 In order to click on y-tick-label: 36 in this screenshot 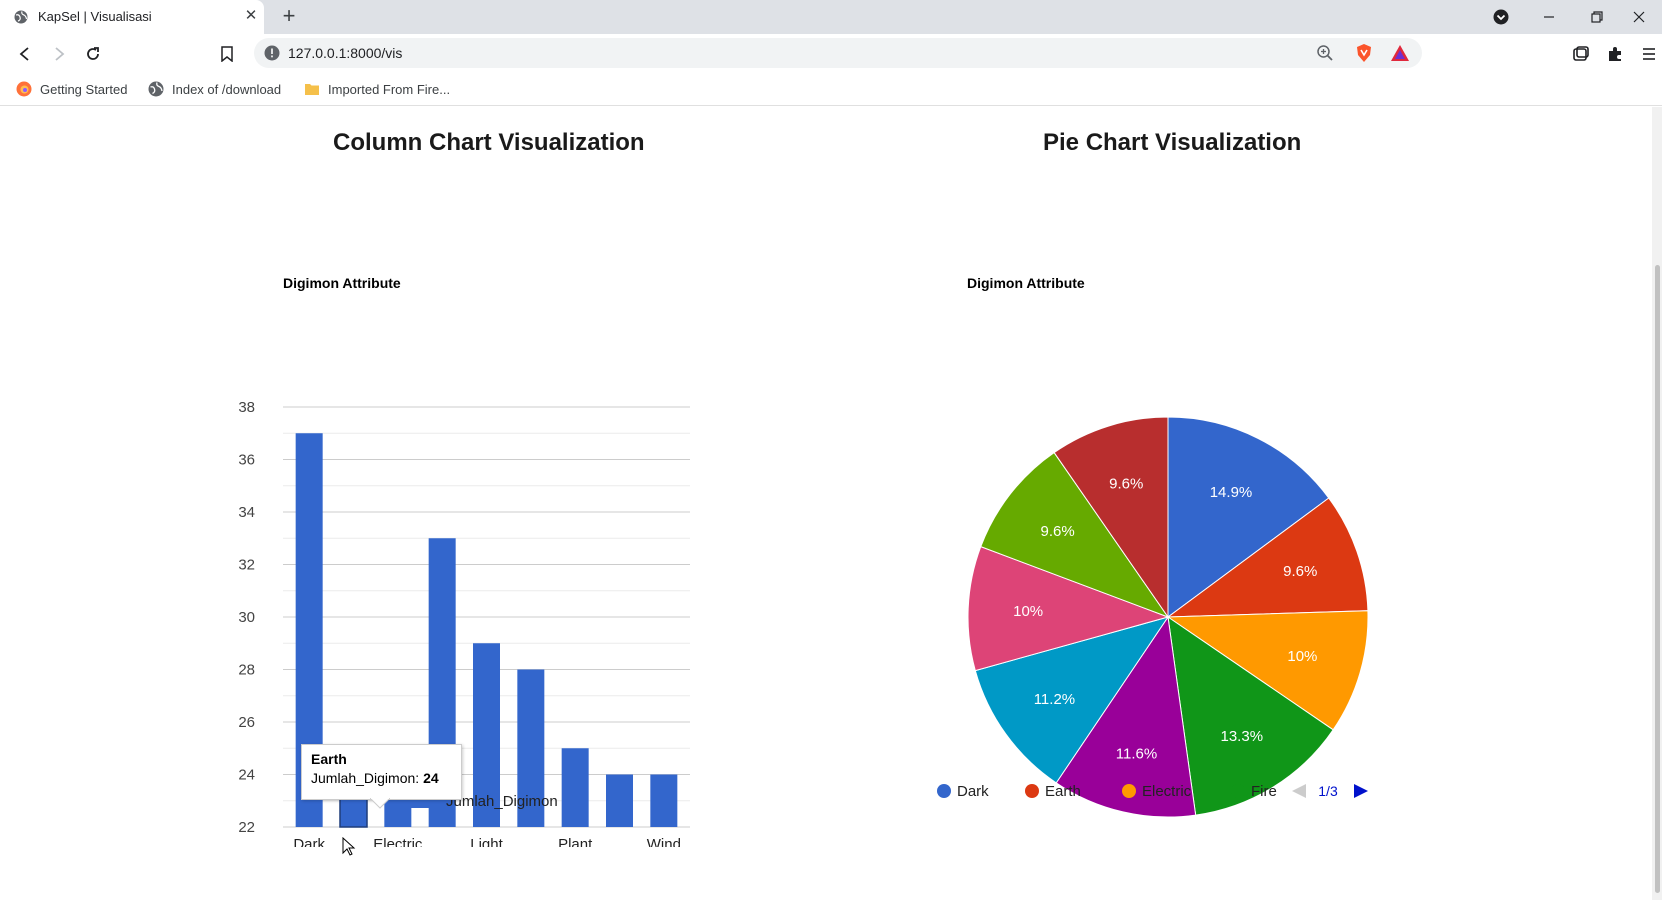, I will do `click(246, 460)`.